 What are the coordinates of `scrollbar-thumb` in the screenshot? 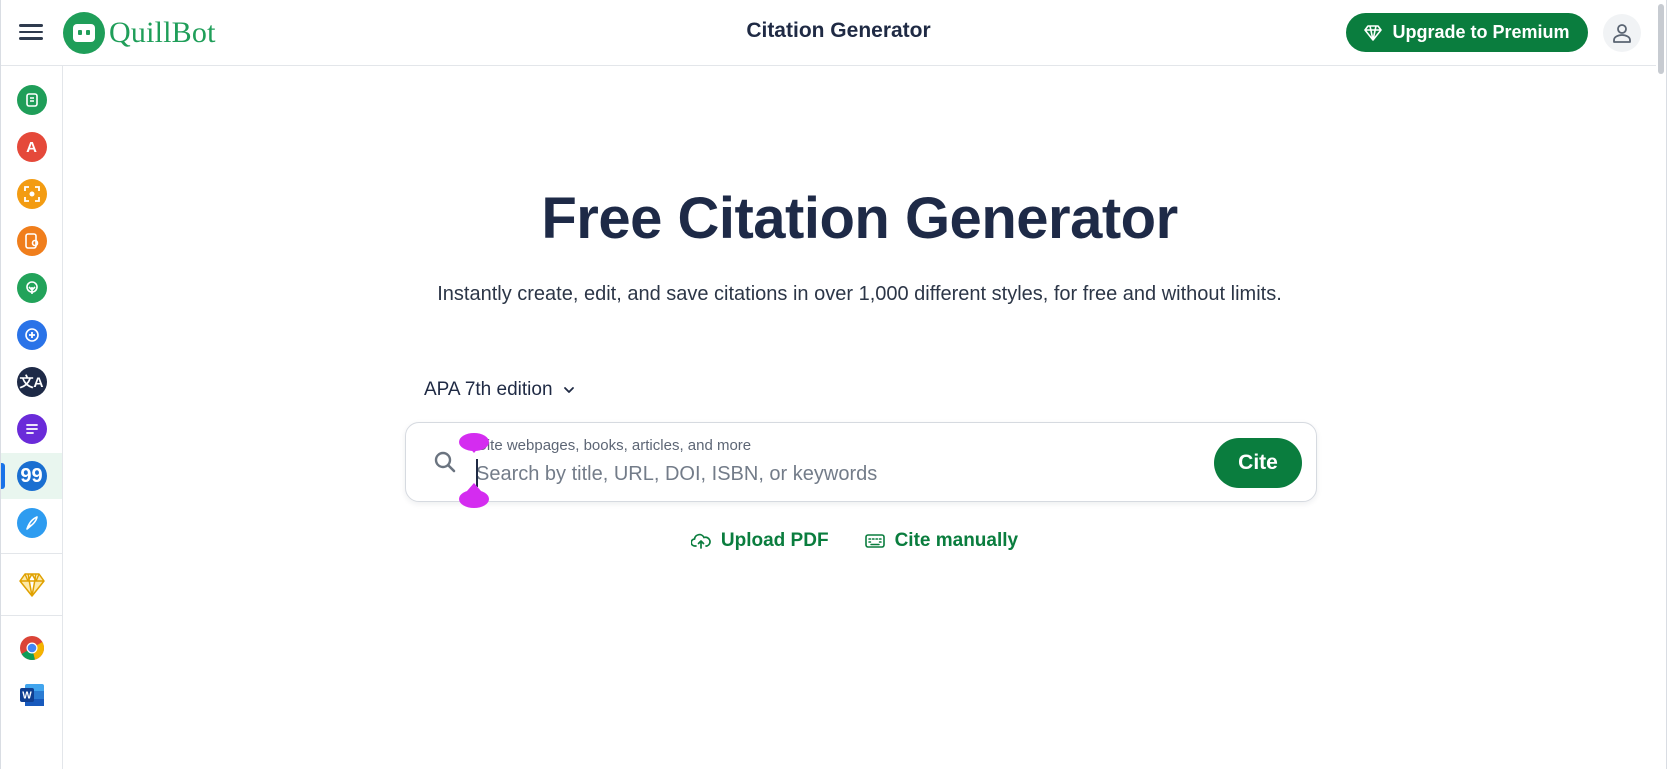 It's located at (1661, 39).